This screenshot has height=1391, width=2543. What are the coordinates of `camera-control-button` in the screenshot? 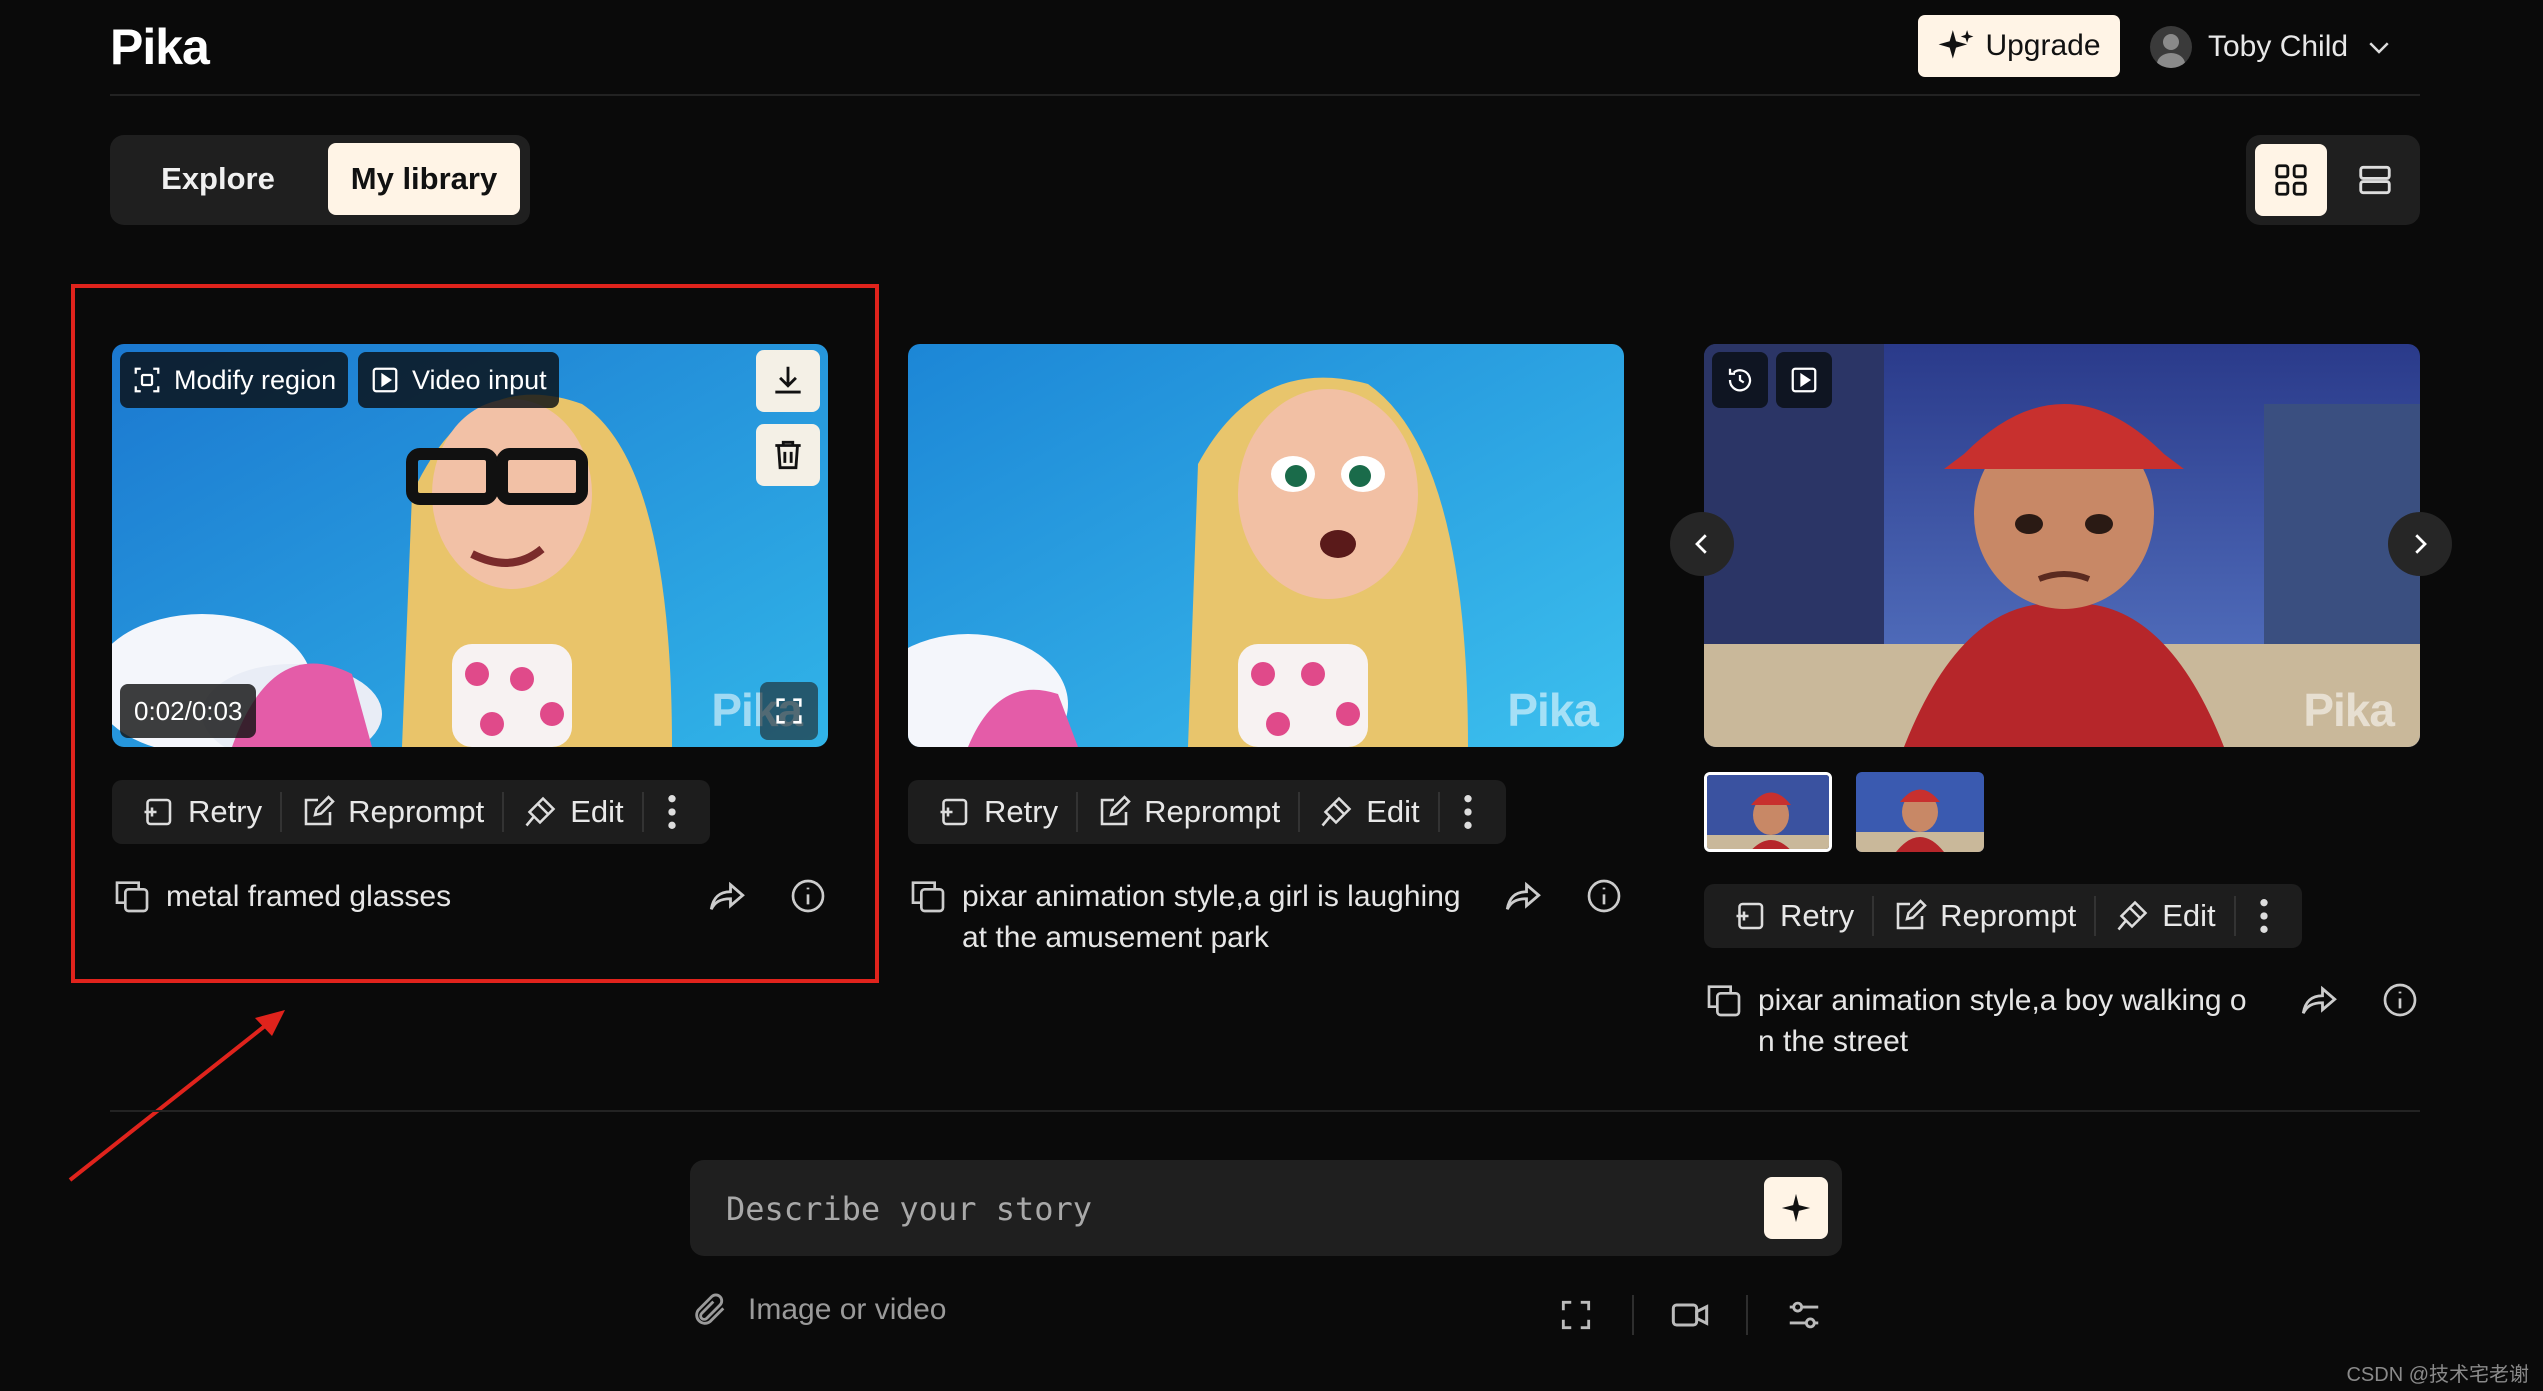 It's located at (1690, 1315).